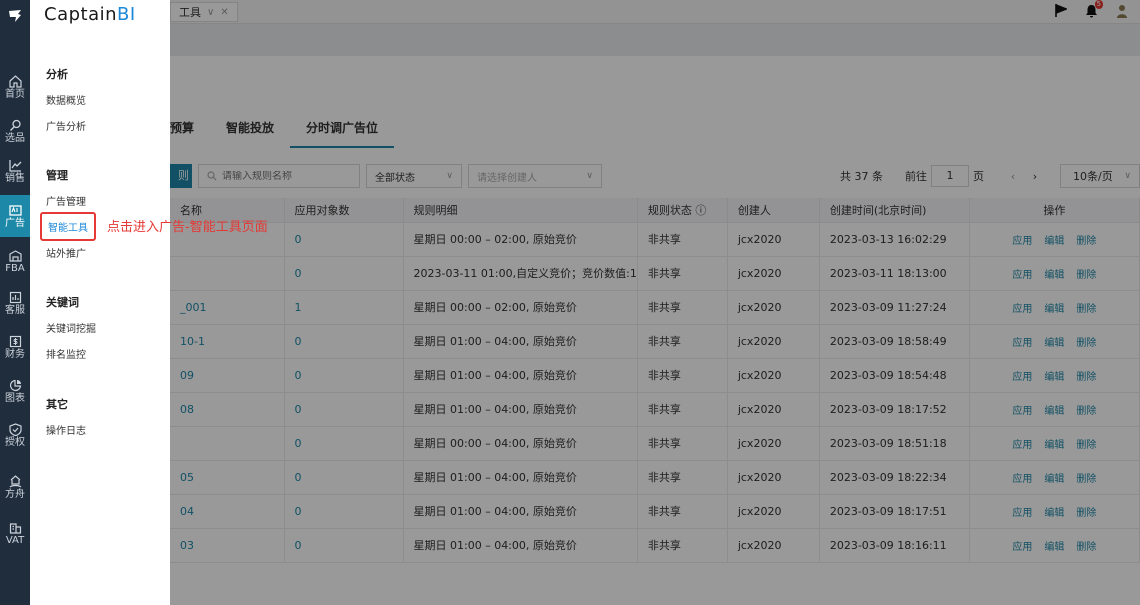  I want to click on ark-icon, so click(15, 480).